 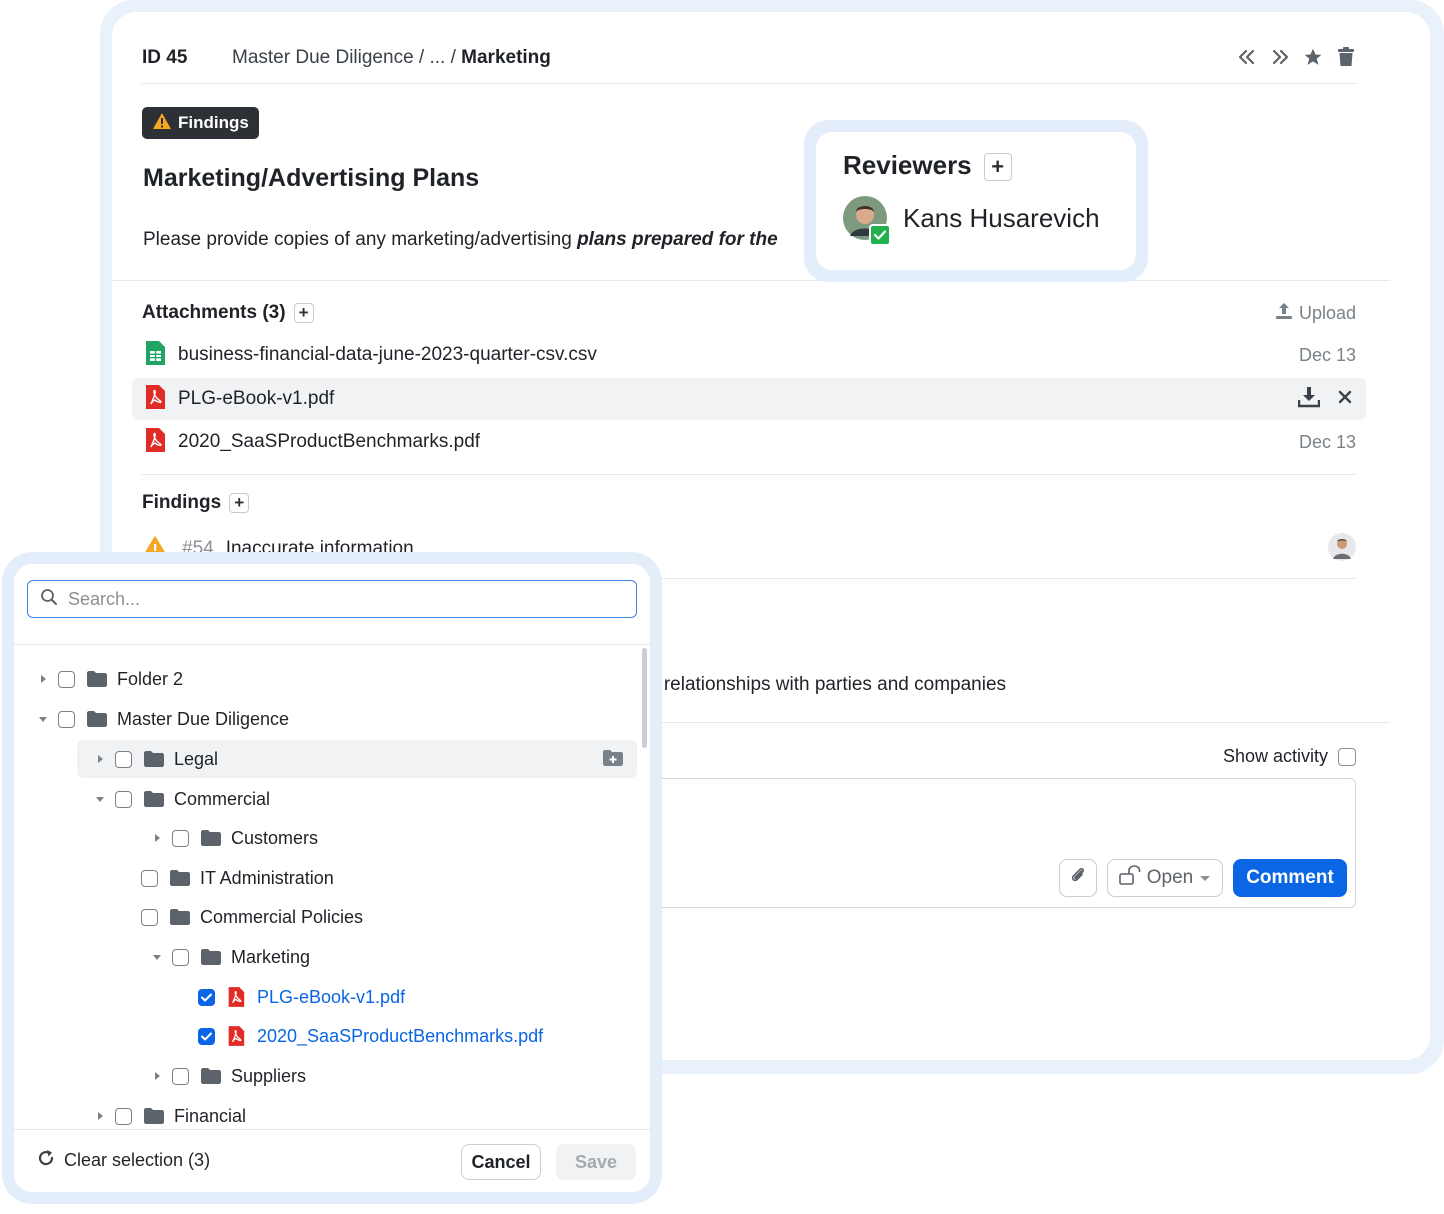 I want to click on add-finding-button: +, so click(x=239, y=502).